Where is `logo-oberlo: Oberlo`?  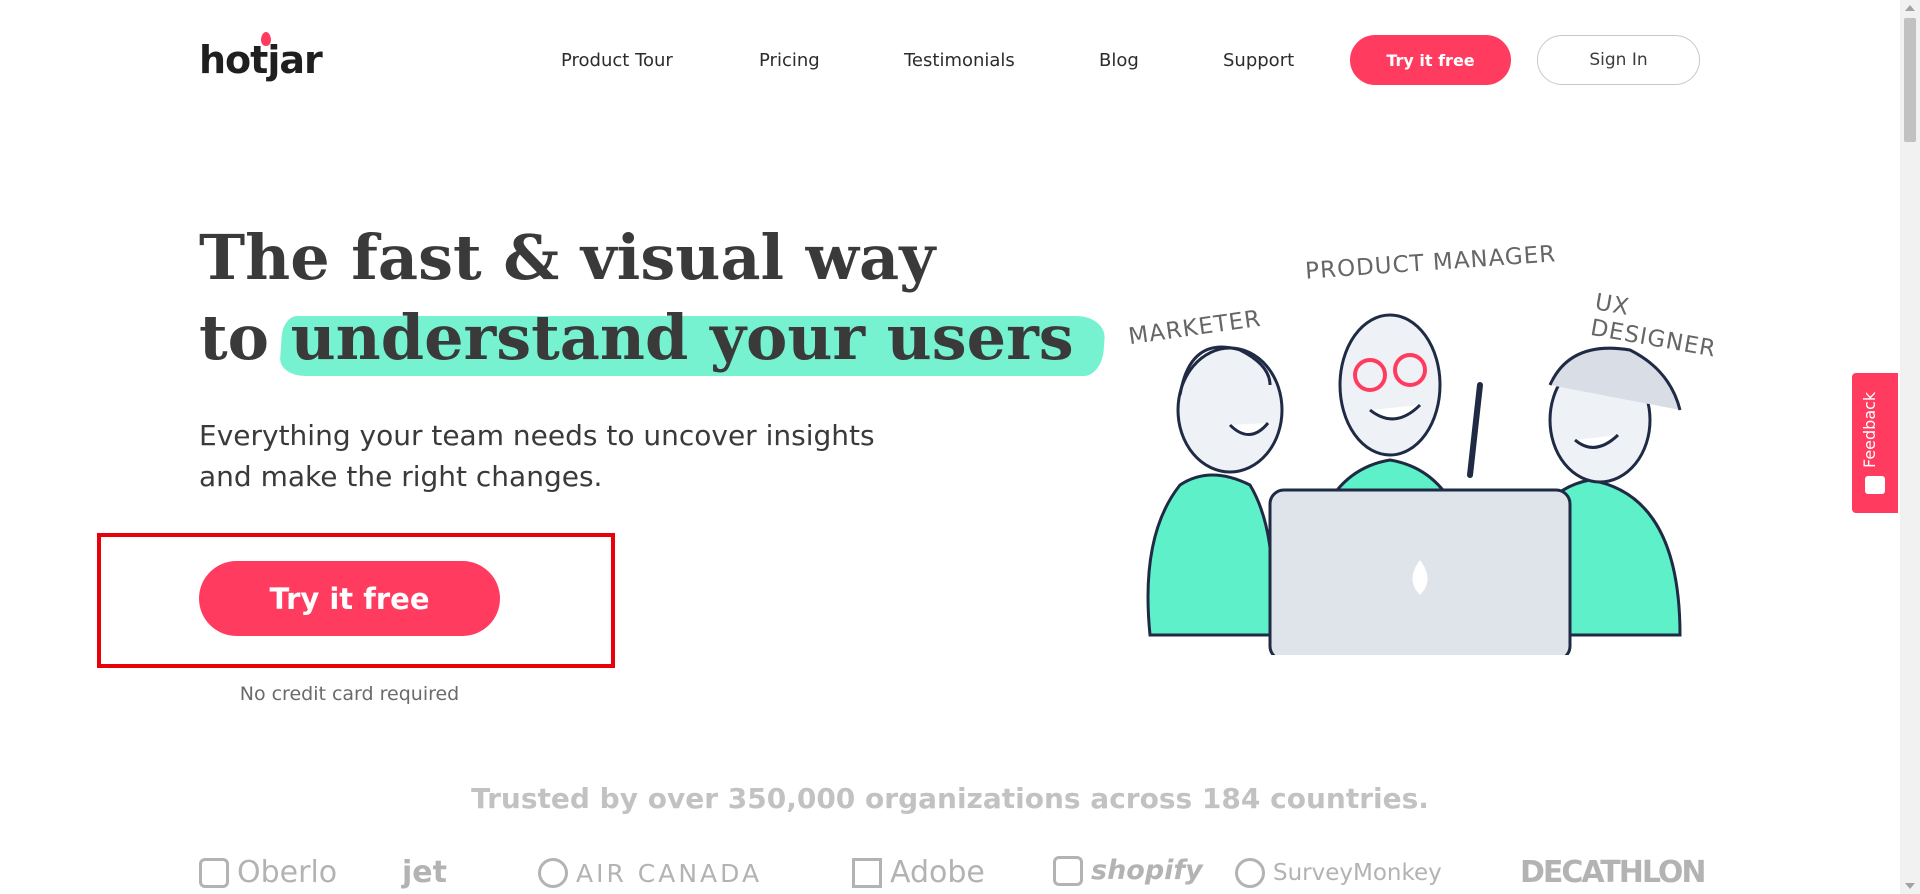 logo-oberlo: Oberlo is located at coordinates (268, 872).